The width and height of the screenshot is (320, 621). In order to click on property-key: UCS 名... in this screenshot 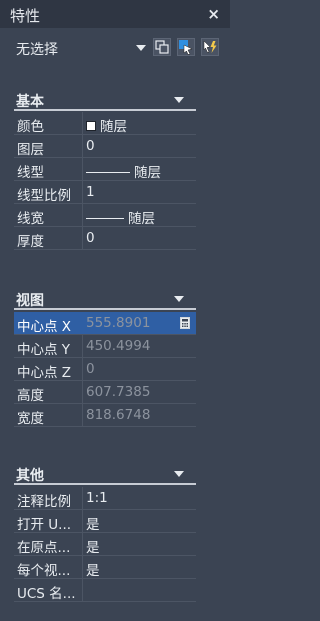, I will do `click(46, 594)`.